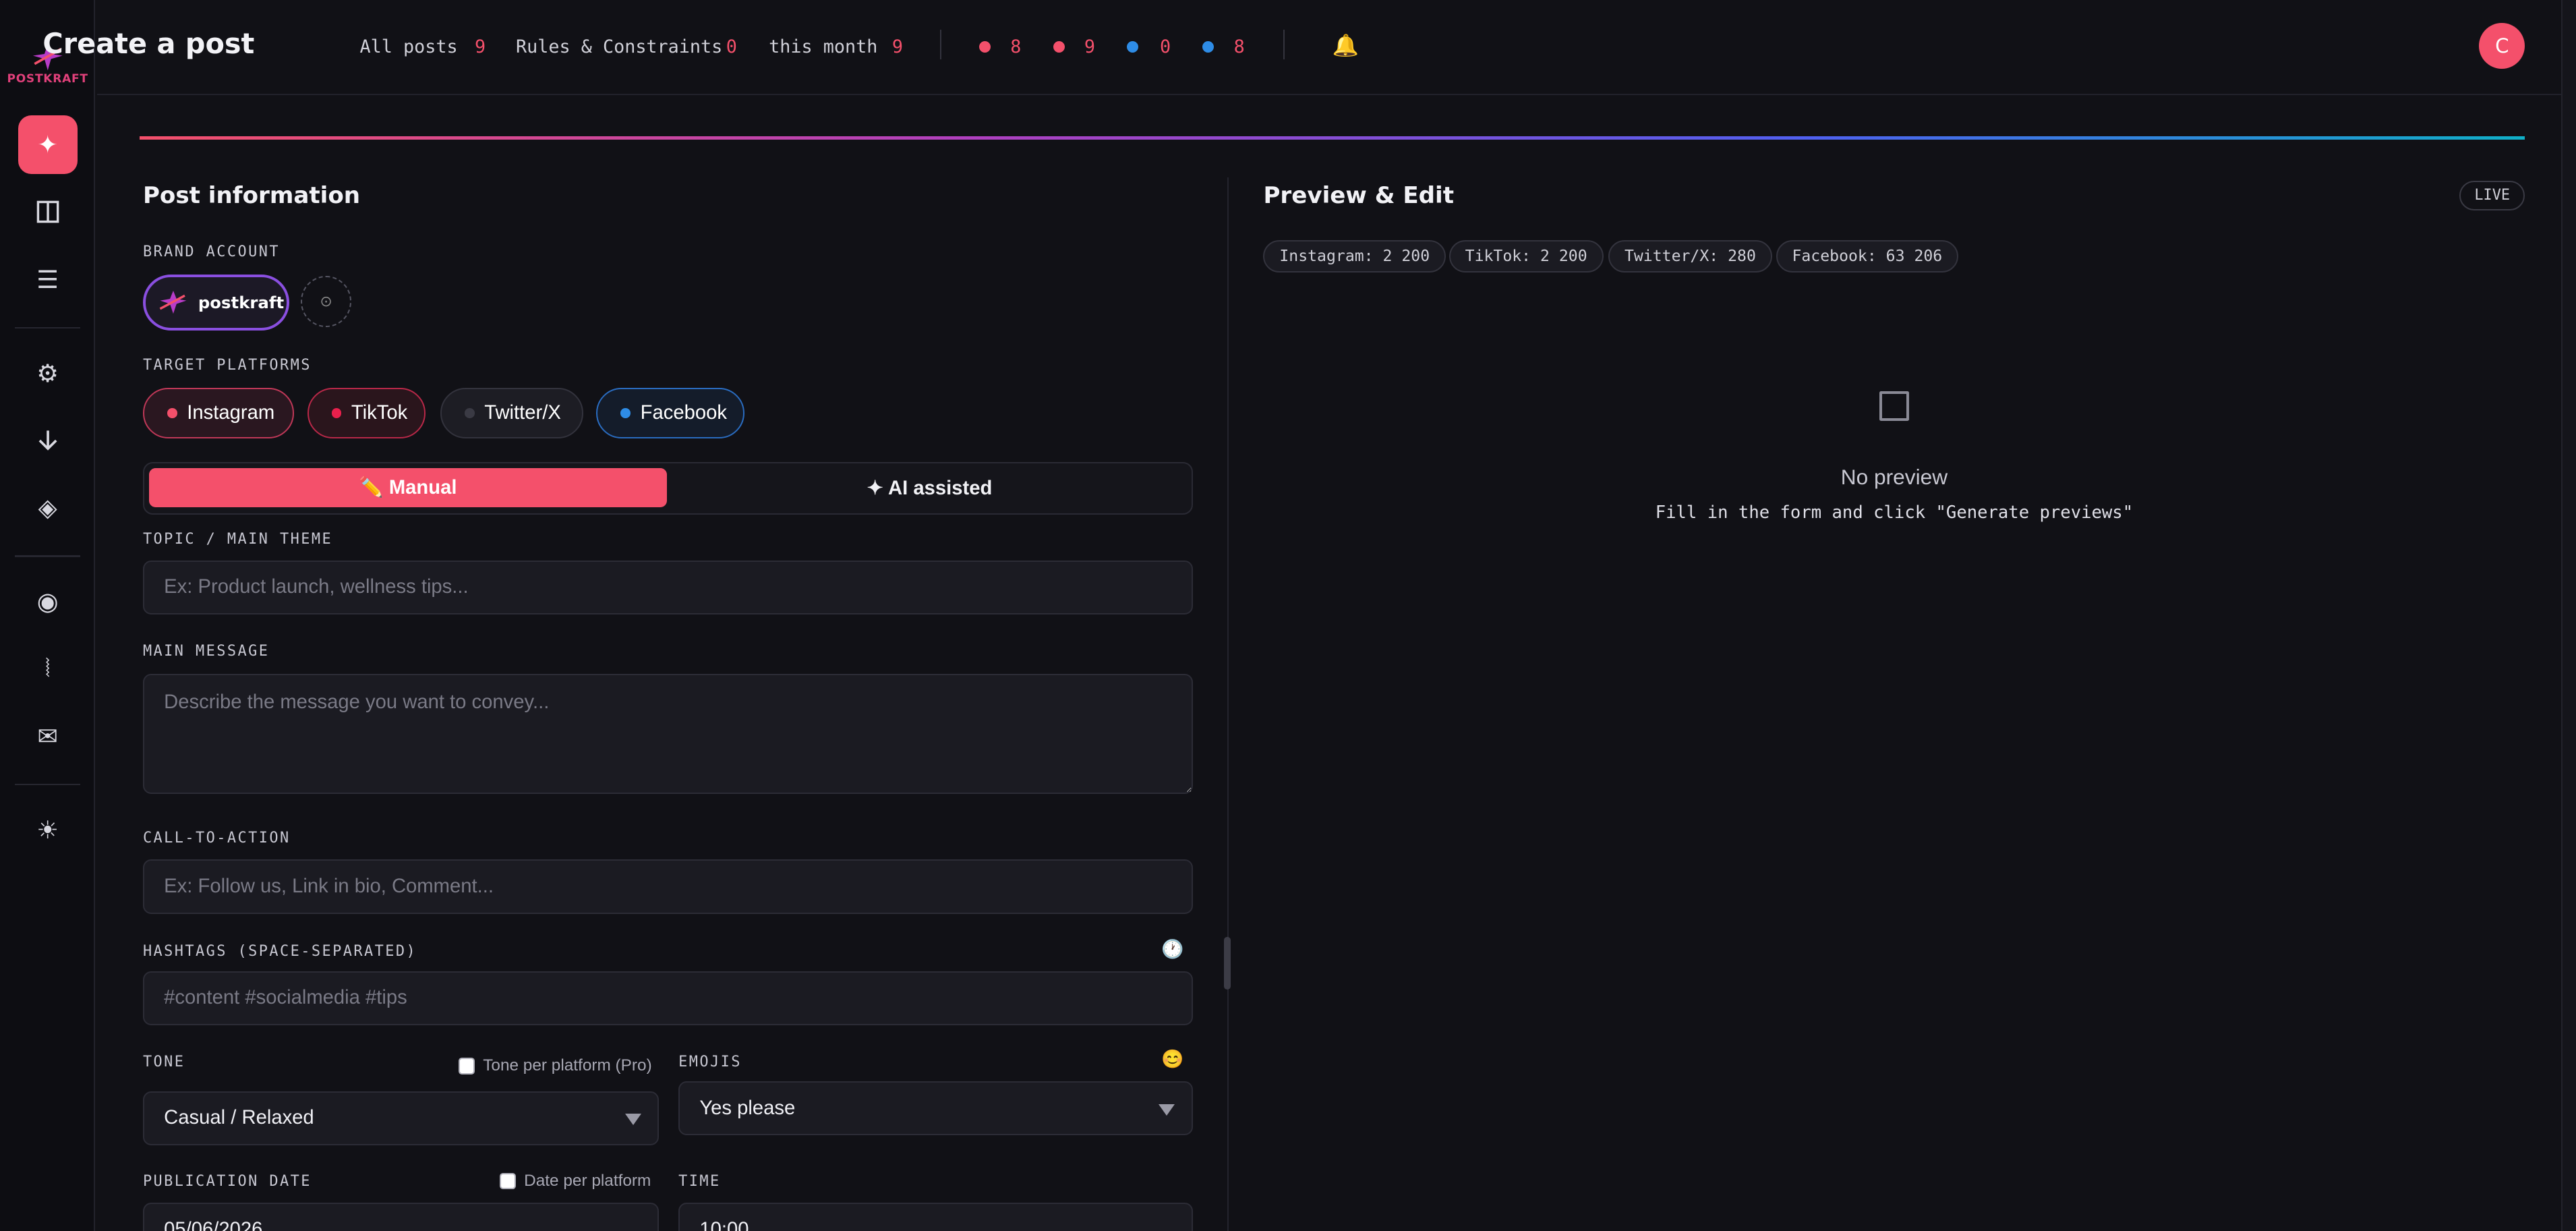  I want to click on diamond-icon: ◈, so click(48, 508).